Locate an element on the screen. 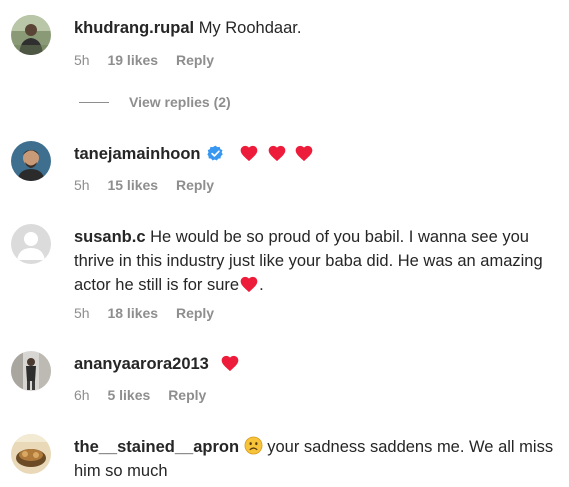 This screenshot has height=487, width=569. view-replies-button: View replies (2) is located at coordinates (155, 102).